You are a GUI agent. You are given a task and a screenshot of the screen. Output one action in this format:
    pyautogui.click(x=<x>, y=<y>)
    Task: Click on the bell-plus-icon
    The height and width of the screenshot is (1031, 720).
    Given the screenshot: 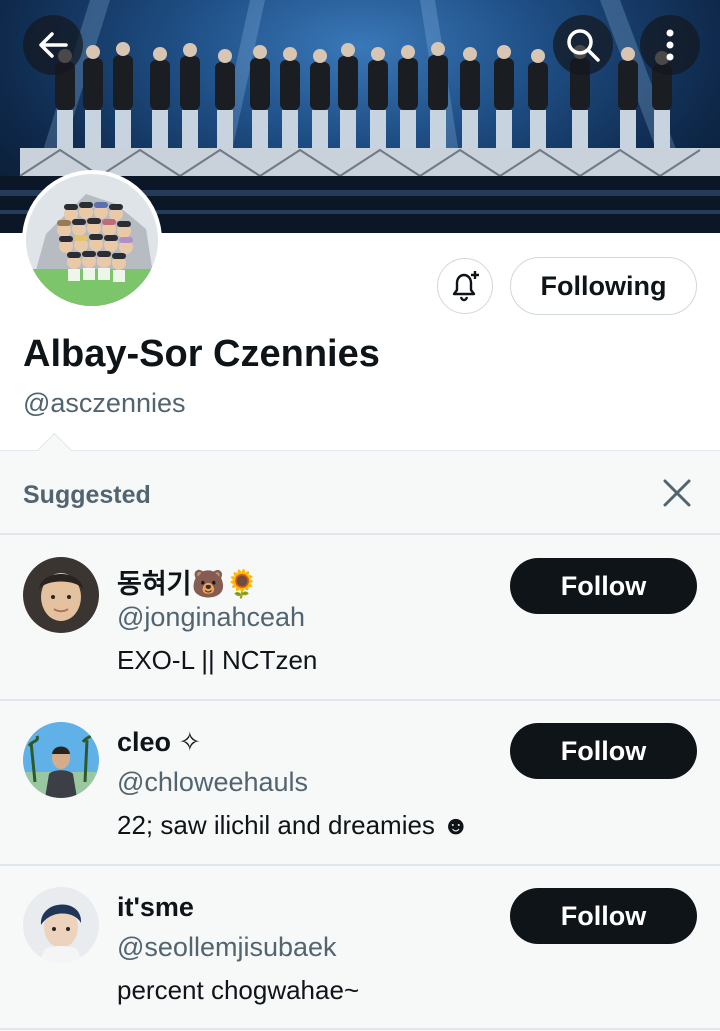 What is the action you would take?
    pyautogui.click(x=465, y=286)
    